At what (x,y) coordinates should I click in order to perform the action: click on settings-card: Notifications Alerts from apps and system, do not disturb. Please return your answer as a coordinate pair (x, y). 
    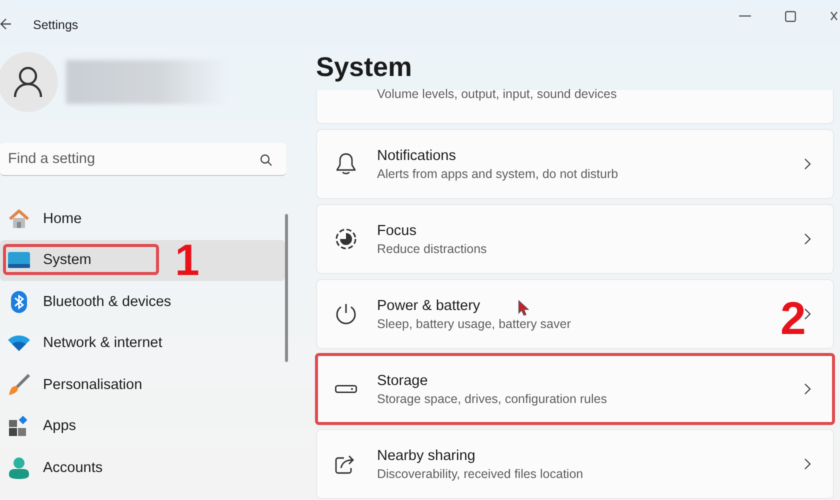
    Looking at the image, I should click on (575, 164).